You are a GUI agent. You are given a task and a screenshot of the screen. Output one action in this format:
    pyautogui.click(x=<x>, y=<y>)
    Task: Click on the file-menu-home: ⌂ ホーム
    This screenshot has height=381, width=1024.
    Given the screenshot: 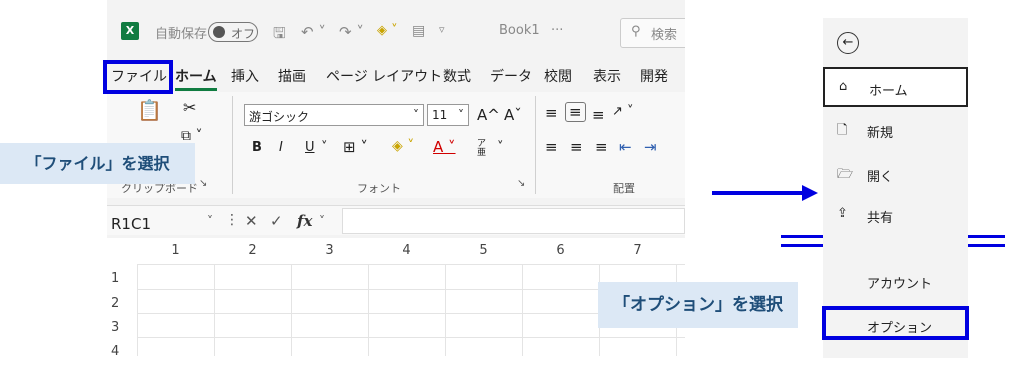 What is the action you would take?
    pyautogui.click(x=895, y=87)
    